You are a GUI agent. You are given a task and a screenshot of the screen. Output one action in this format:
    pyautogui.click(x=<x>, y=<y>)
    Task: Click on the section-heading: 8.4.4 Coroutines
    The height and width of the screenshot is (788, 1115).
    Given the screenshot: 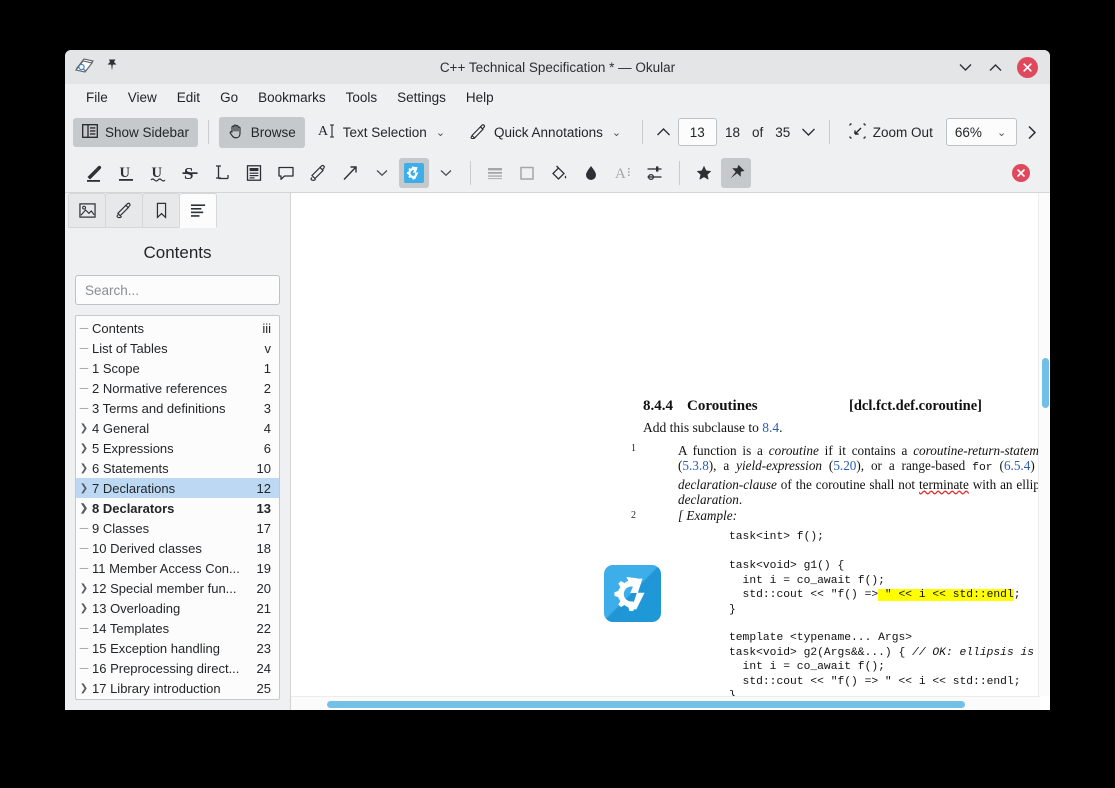 What is the action you would take?
    pyautogui.click(x=700, y=406)
    